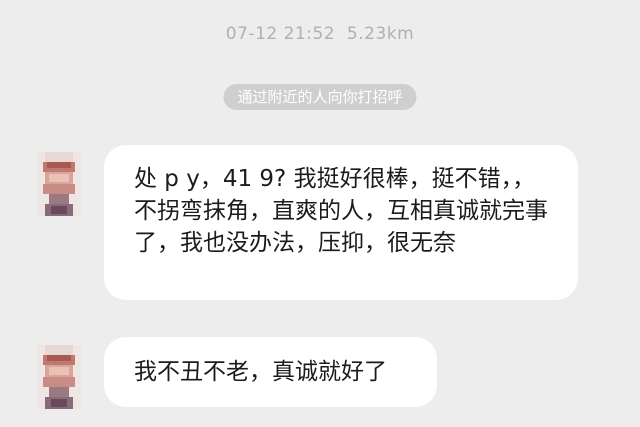  I want to click on system-notice: 通过附近的人向你打招呼, so click(320, 97).